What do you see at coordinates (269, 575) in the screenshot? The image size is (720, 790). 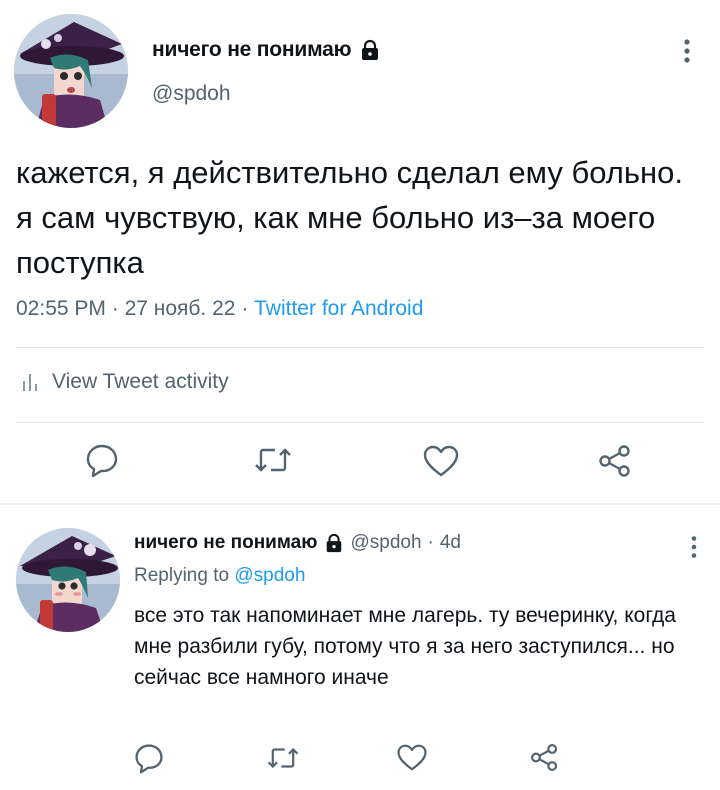 I see `replying-to-handle: @spdoh` at bounding box center [269, 575].